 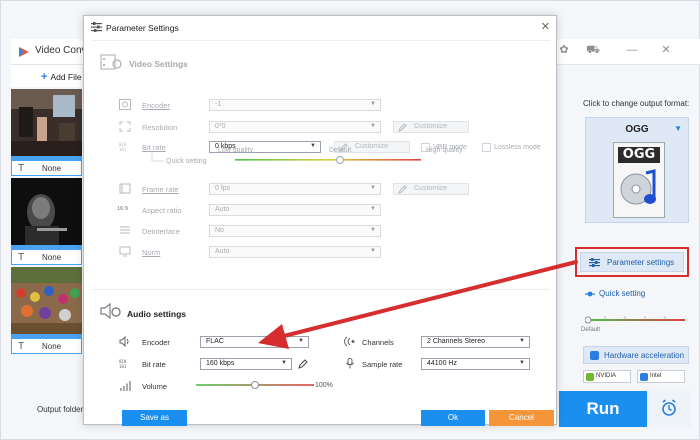 I want to click on aspect-ratio-select: Auto ▼, so click(x=295, y=210).